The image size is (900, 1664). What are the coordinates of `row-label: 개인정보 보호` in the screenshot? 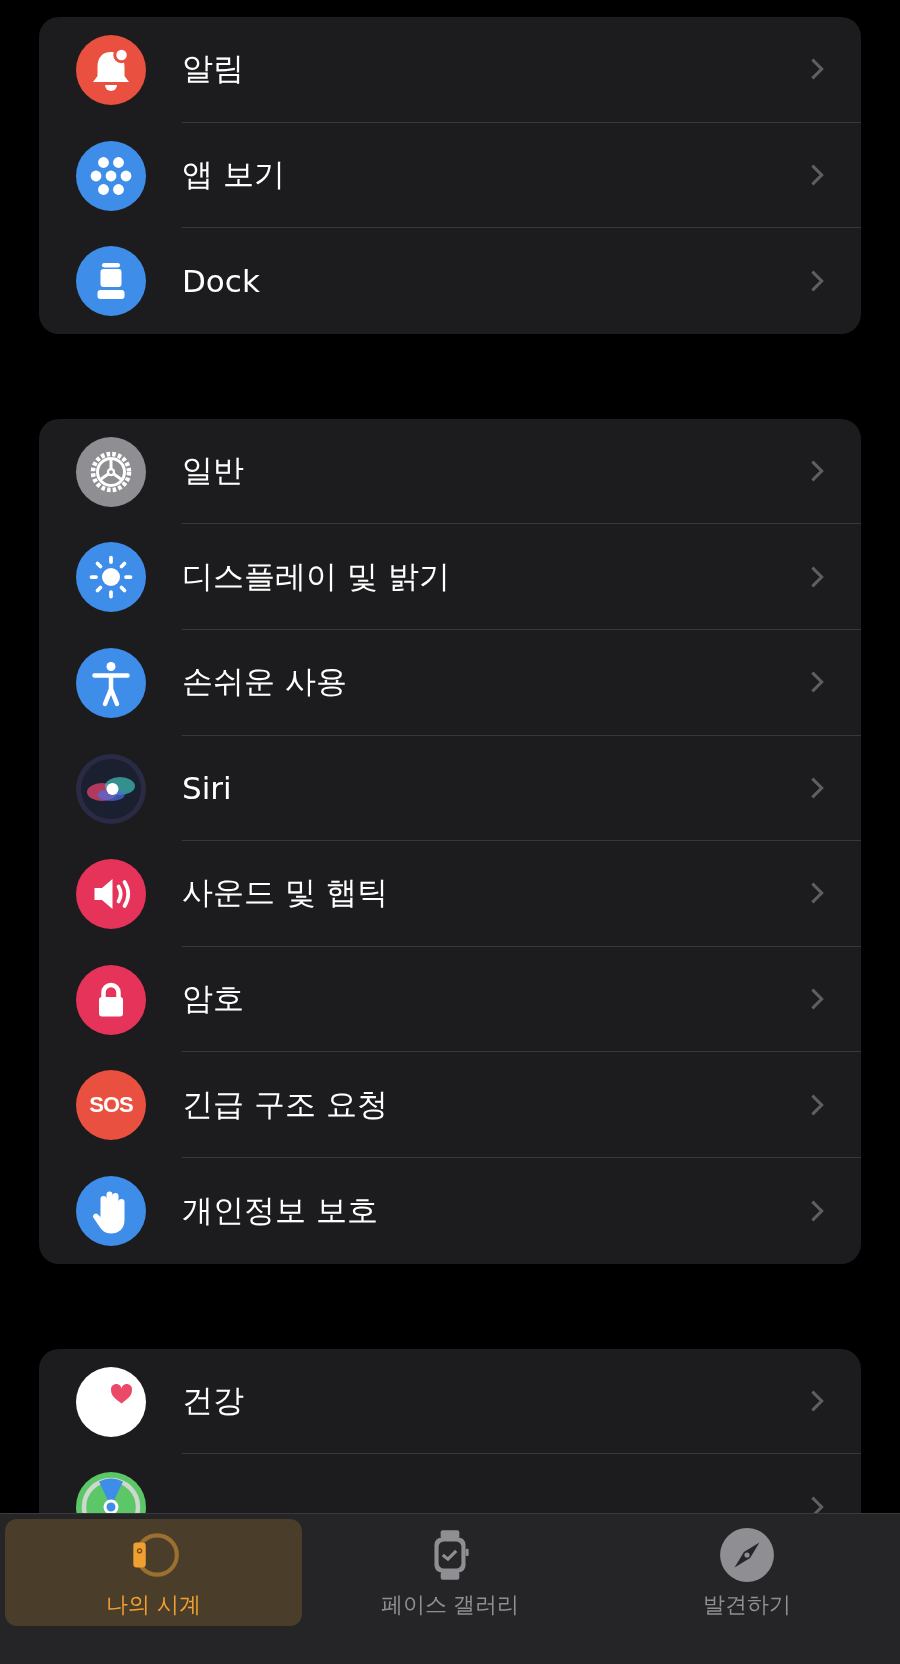 It's located at (280, 1210).